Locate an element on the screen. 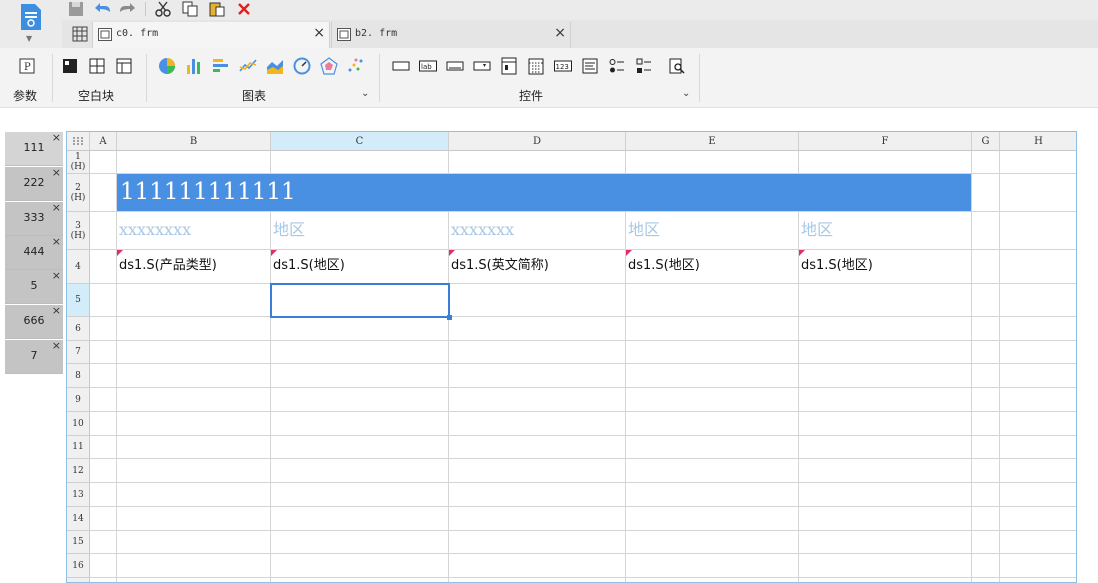  header-cell-d3: xxxxxxx is located at coordinates (537, 230).